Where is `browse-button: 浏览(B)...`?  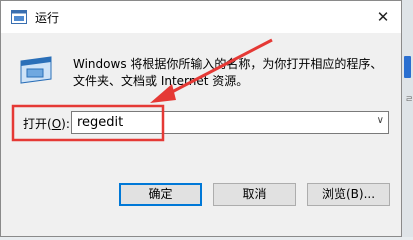
browse-button: 浏览(B)... is located at coordinates (348, 194).